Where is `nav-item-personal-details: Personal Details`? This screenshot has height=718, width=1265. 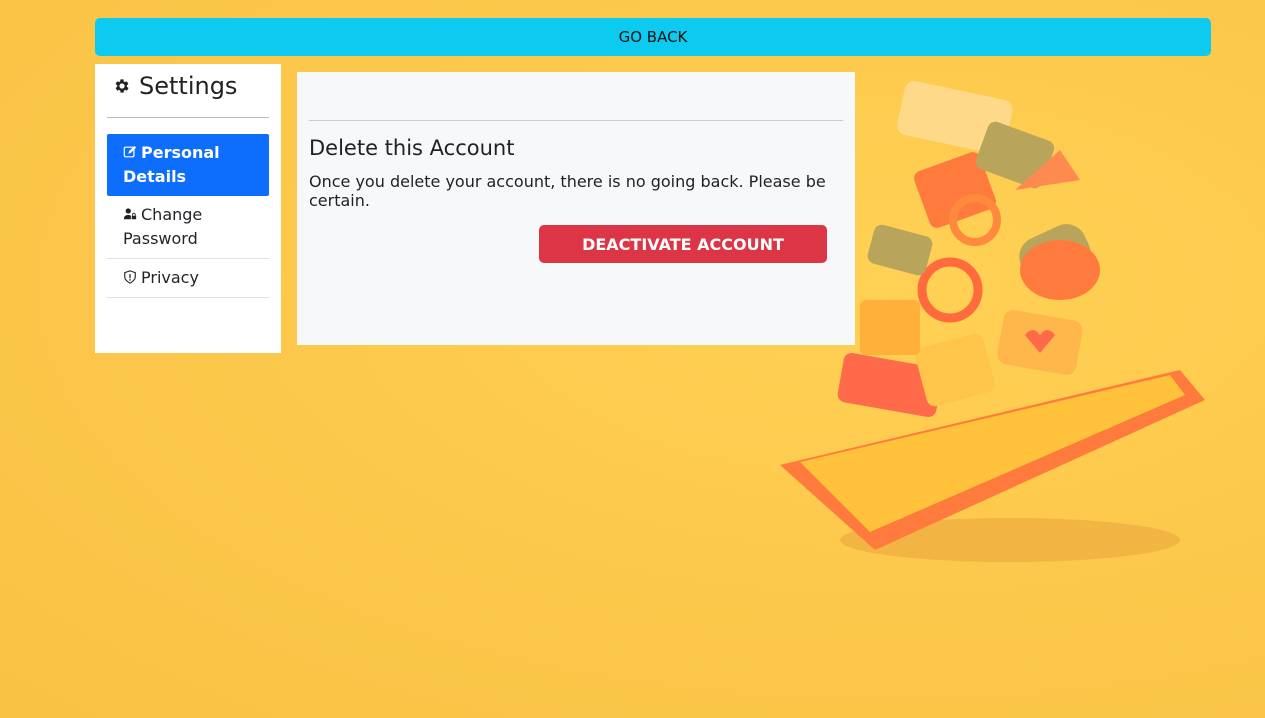
nav-item-personal-details: Personal Details is located at coordinates (188, 165).